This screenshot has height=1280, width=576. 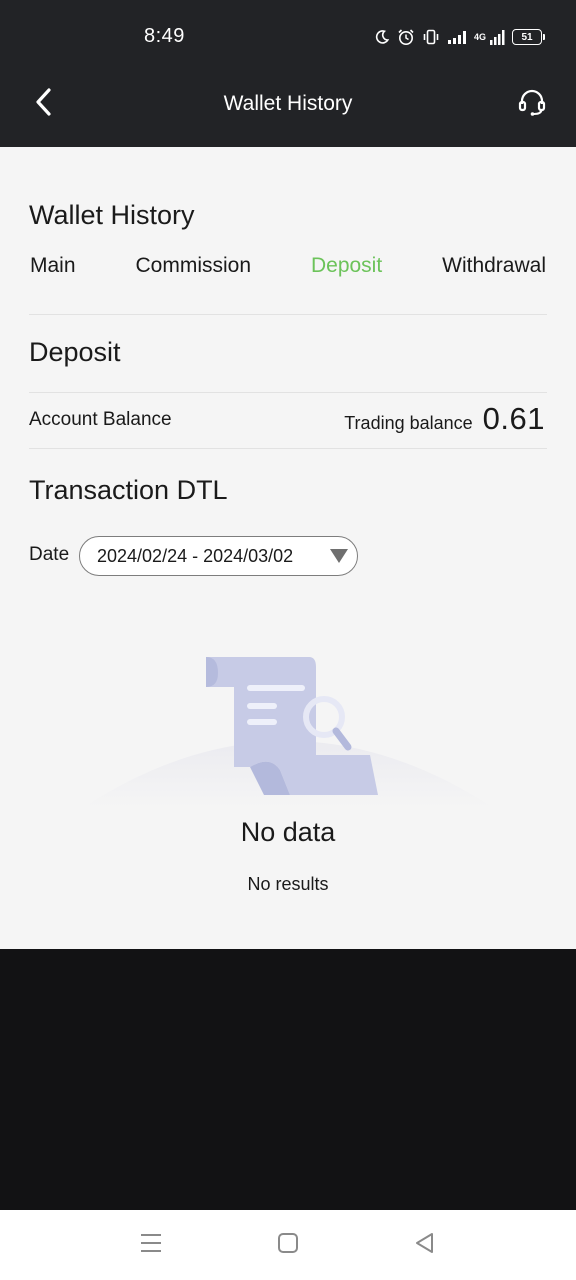 What do you see at coordinates (49, 554) in the screenshot?
I see `date-label: Date` at bounding box center [49, 554].